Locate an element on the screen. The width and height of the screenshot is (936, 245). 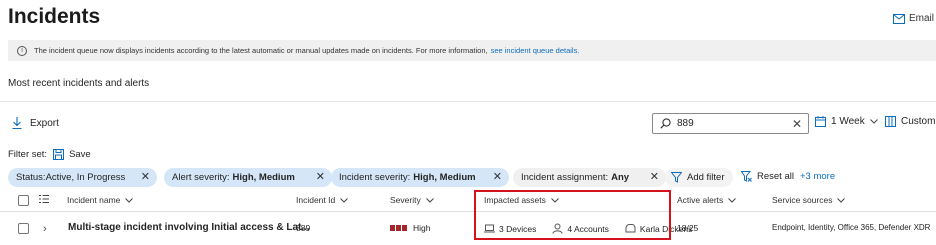
column-label: Incident name is located at coordinates (94, 200).